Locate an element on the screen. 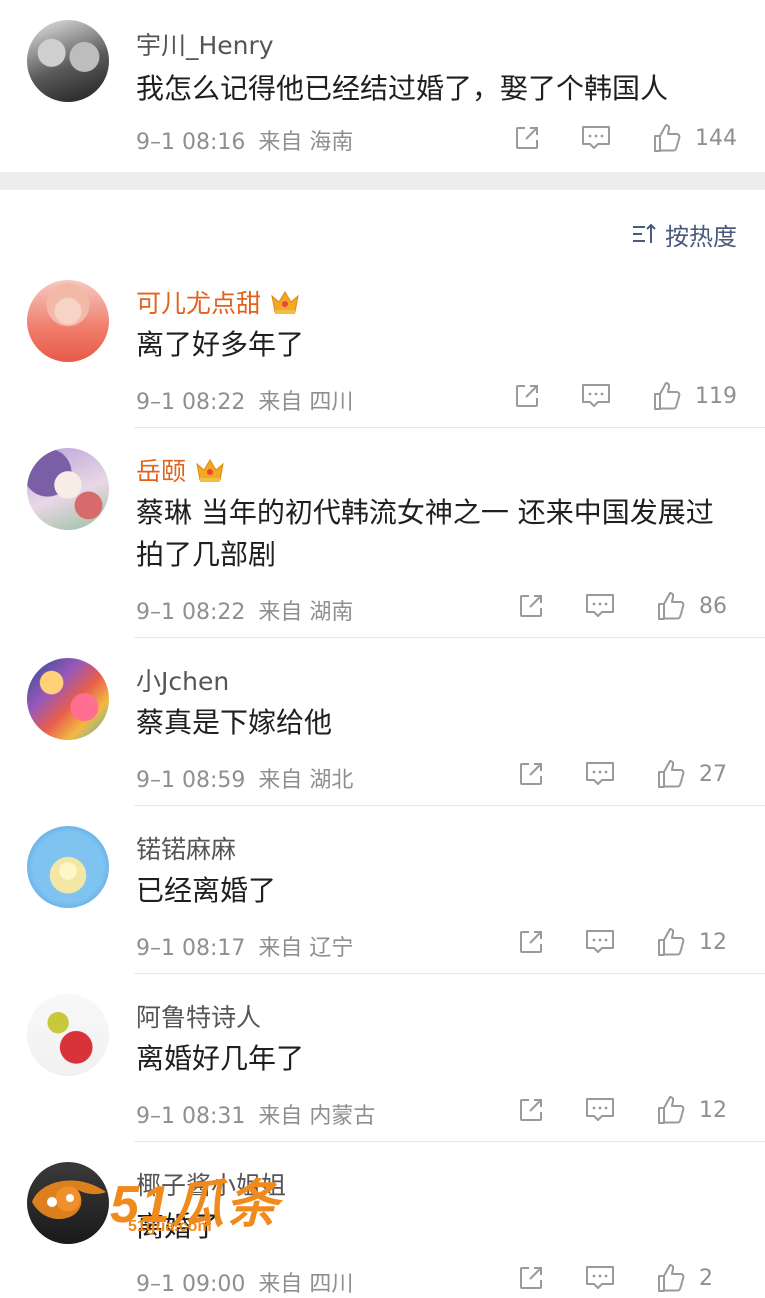 This screenshot has height=1298, width=765. watermark-icon is located at coordinates (69, 1200).